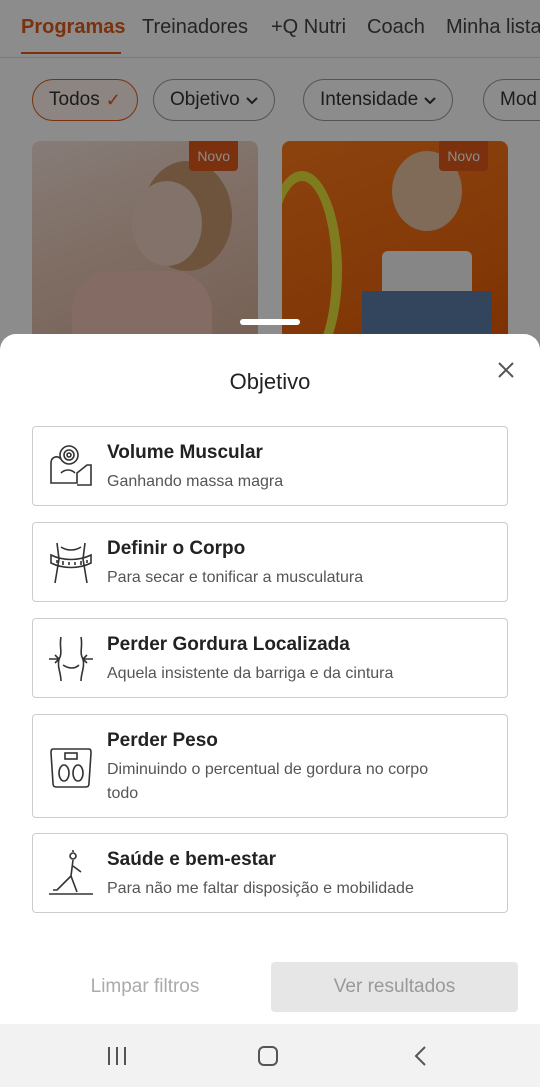 This screenshot has width=540, height=1087. Describe the element at coordinates (71, 767) in the screenshot. I see `scale-icon` at that location.